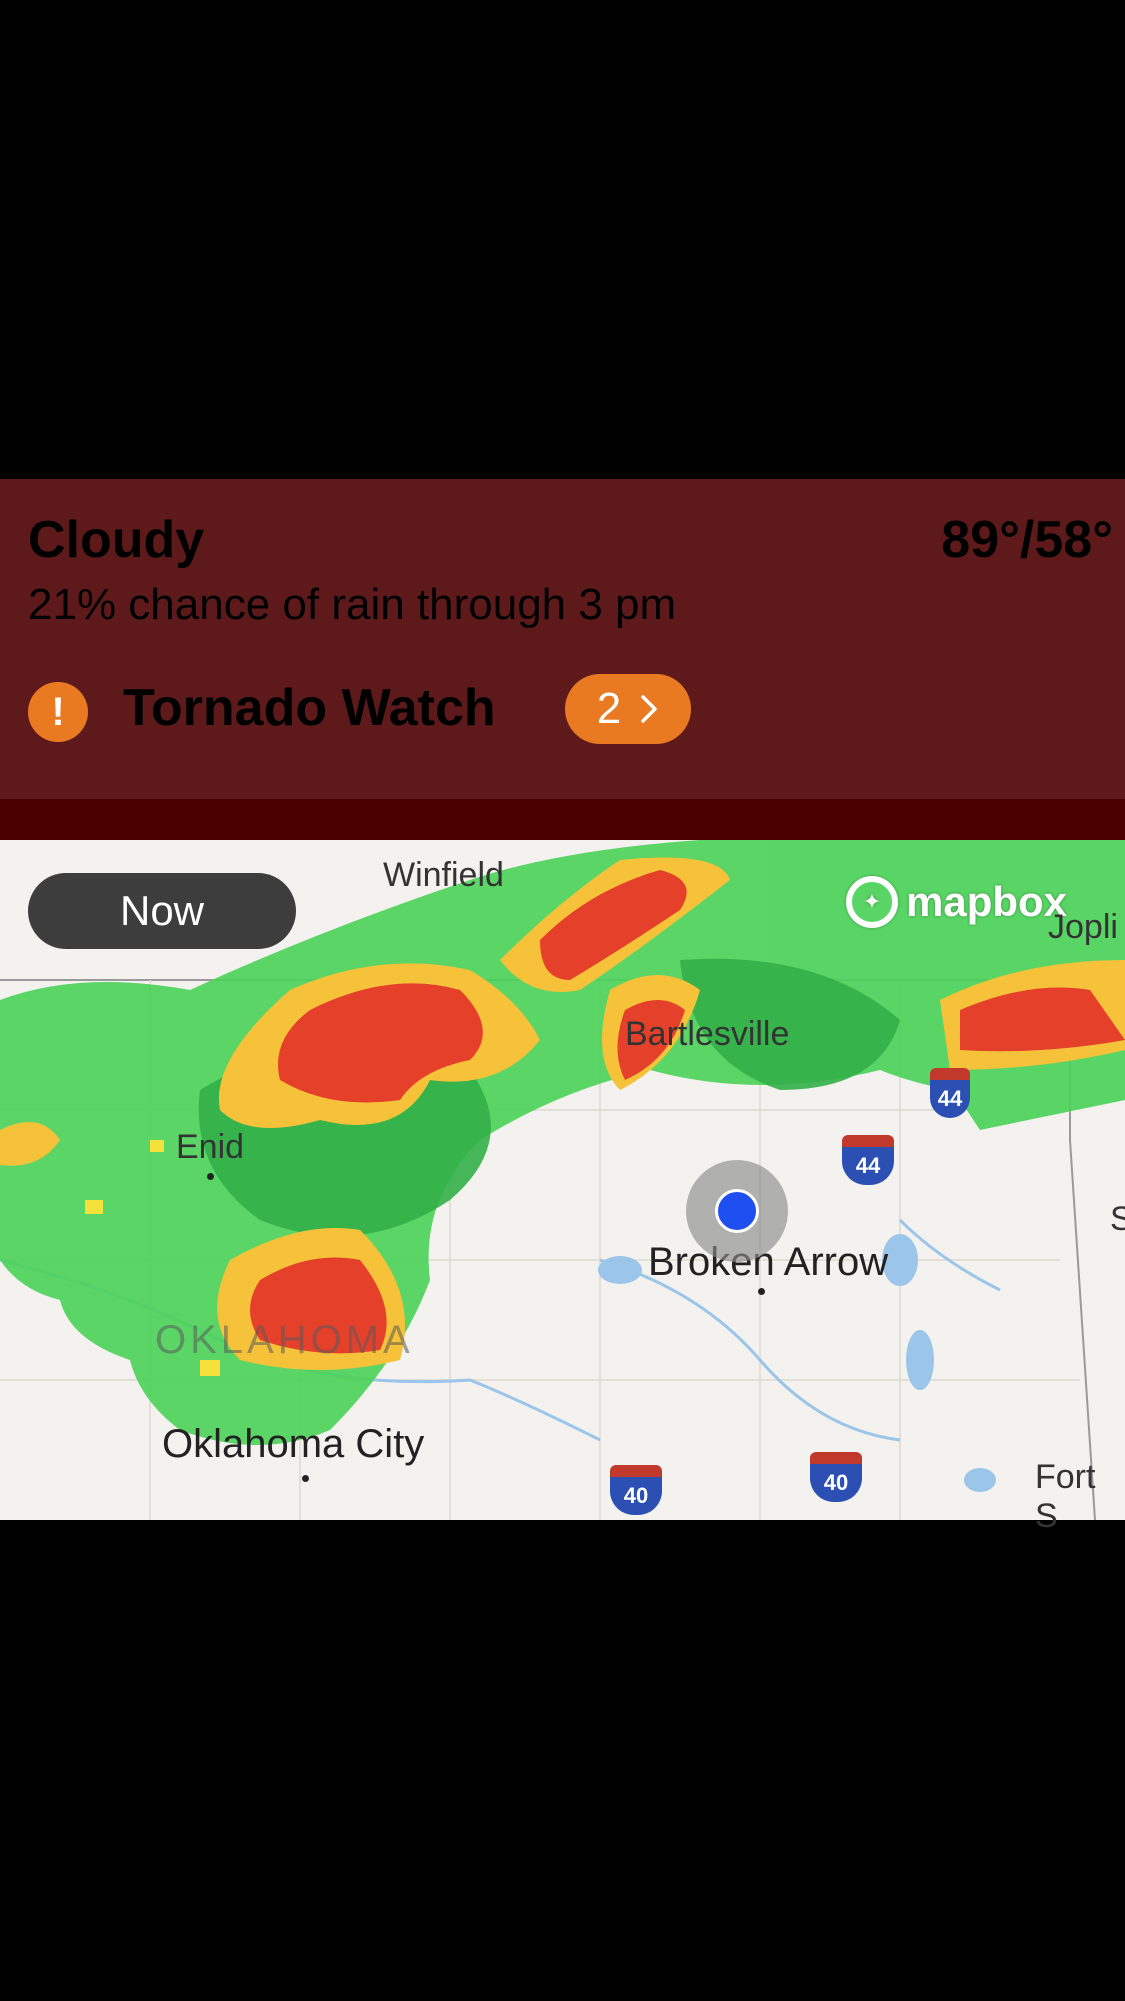 Image resolution: width=1125 pixels, height=2001 pixels. I want to click on exclamation-icon: !, so click(58, 712).